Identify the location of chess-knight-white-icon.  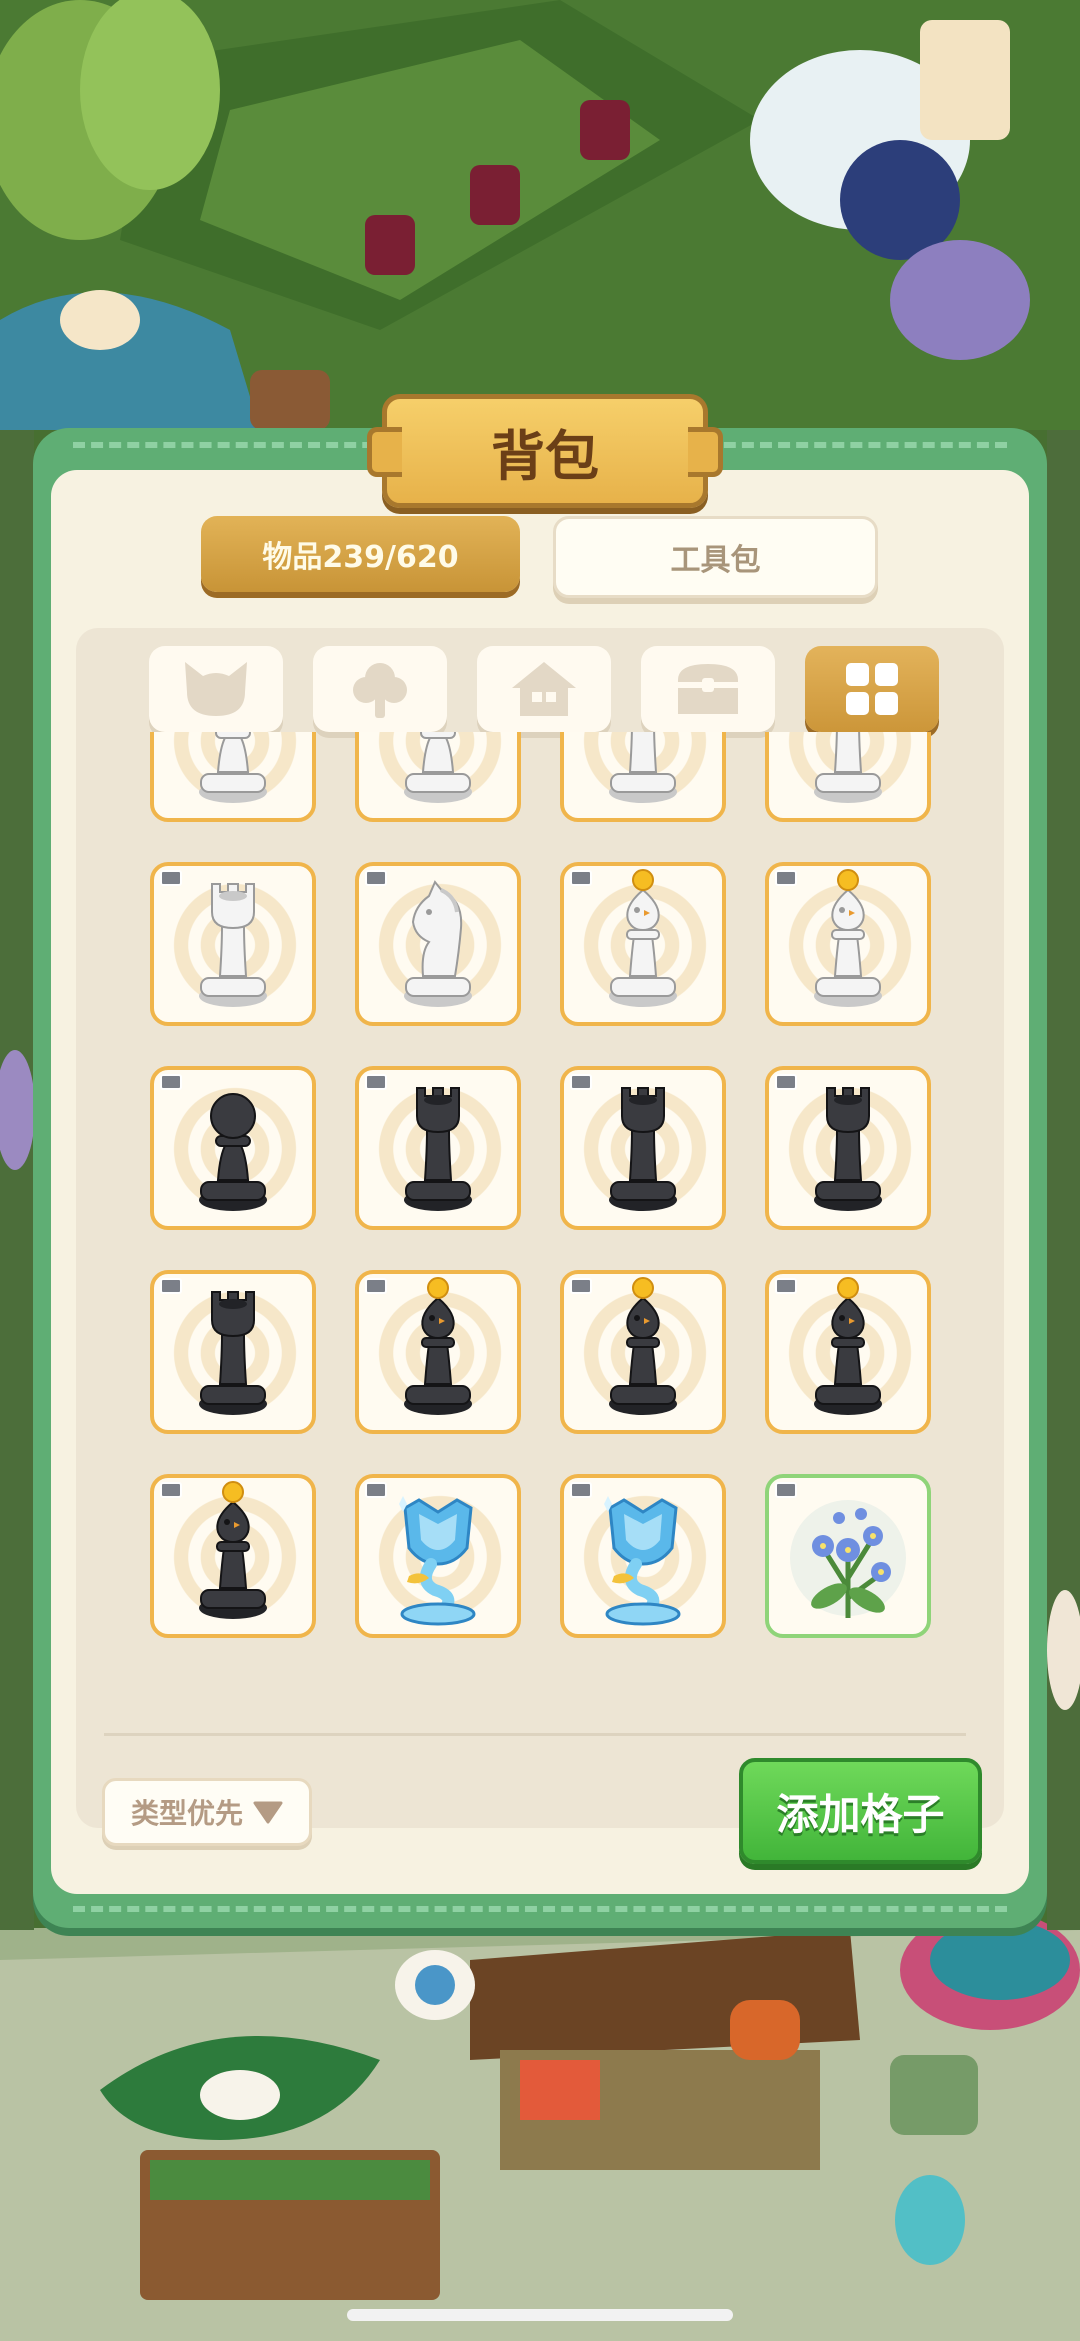
(438, 943).